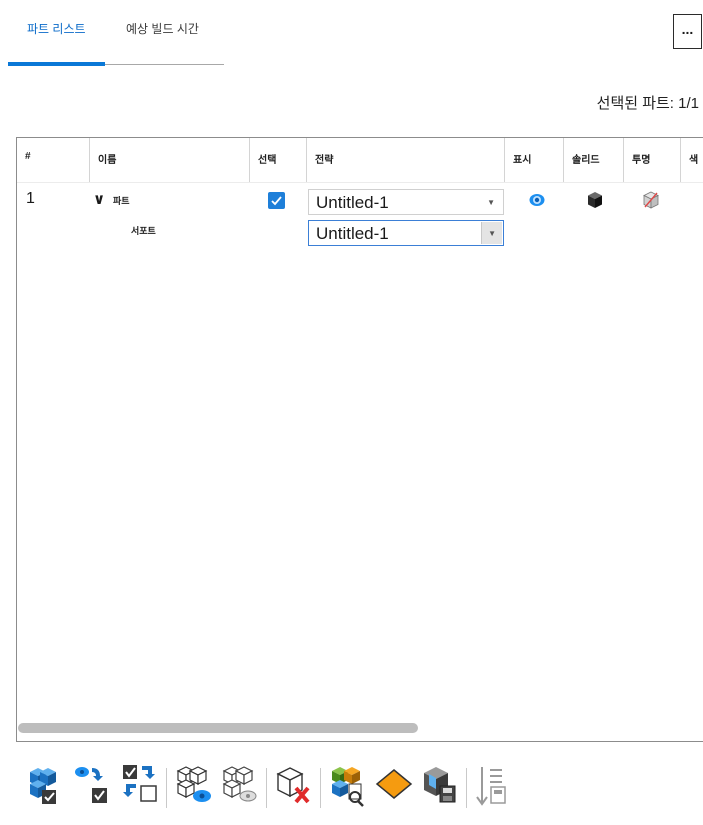 This screenshot has width=703, height=825. I want to click on toolbar, so click(304, 788).